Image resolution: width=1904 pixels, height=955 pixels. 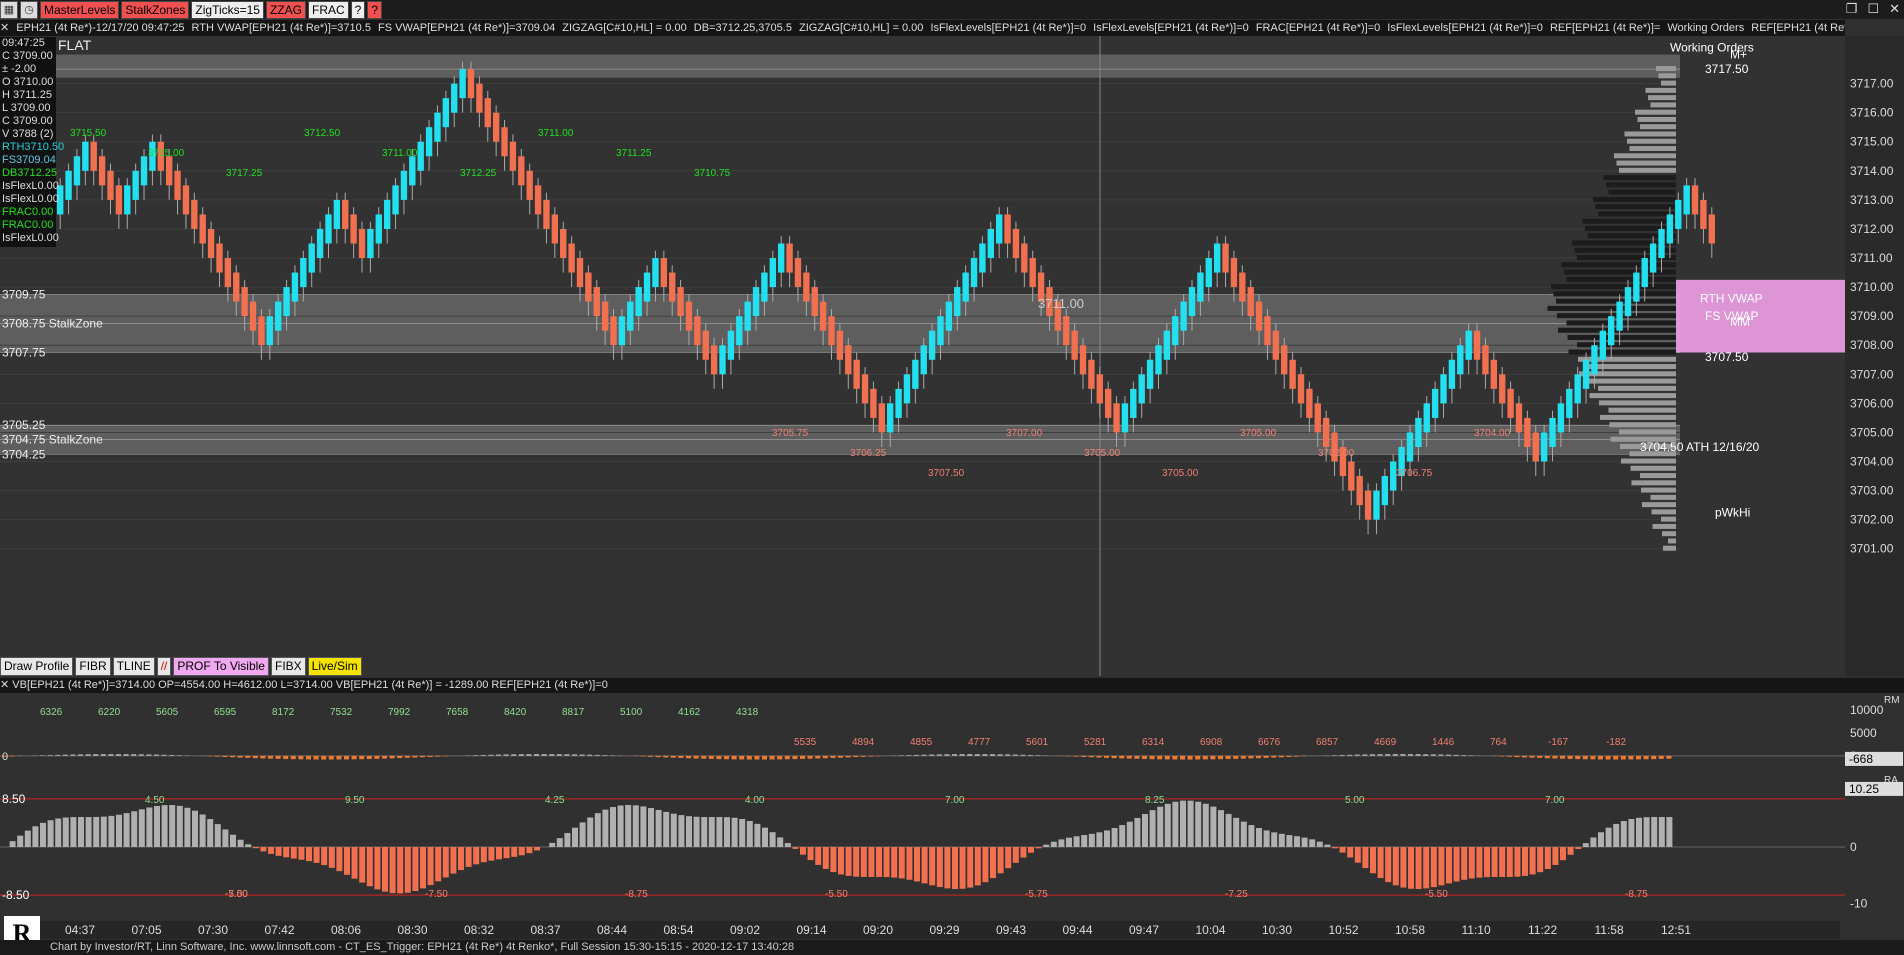 I want to click on time-tick: 12:51, so click(x=1676, y=930).